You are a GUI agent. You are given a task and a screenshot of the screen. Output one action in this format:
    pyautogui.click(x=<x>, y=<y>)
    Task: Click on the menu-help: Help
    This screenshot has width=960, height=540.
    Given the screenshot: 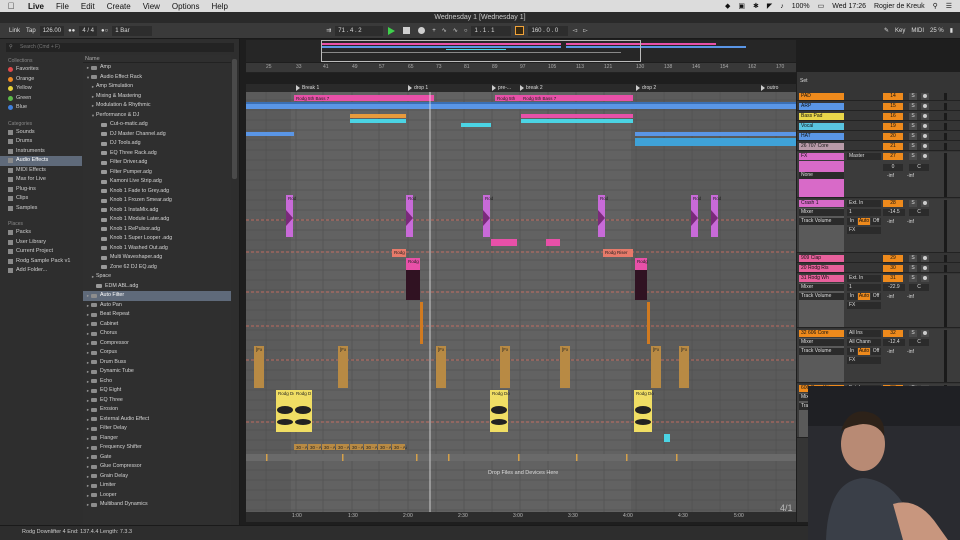 What is the action you would take?
    pyautogui.click(x=220, y=6)
    